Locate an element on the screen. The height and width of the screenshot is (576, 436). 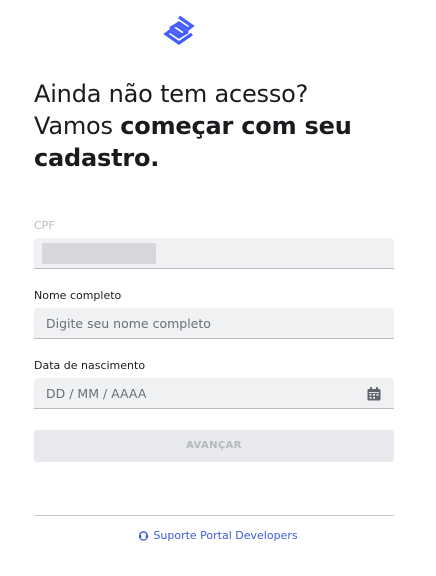
support-link-label: Suporte Portal Developers is located at coordinates (225, 535).